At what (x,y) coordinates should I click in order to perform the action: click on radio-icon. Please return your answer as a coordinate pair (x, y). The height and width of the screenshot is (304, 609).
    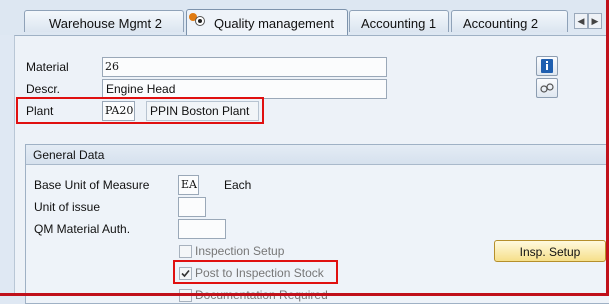
    Looking at the image, I should click on (200, 21).